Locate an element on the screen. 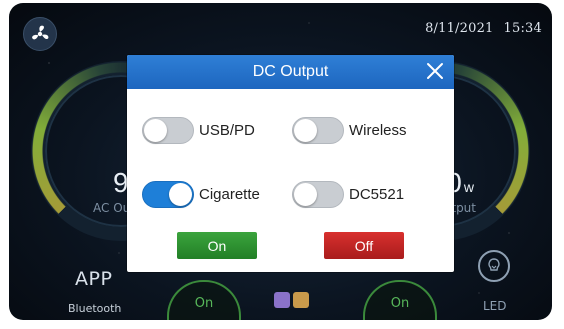 The image size is (564, 329). dialog-title: DC Output is located at coordinates (290, 71).